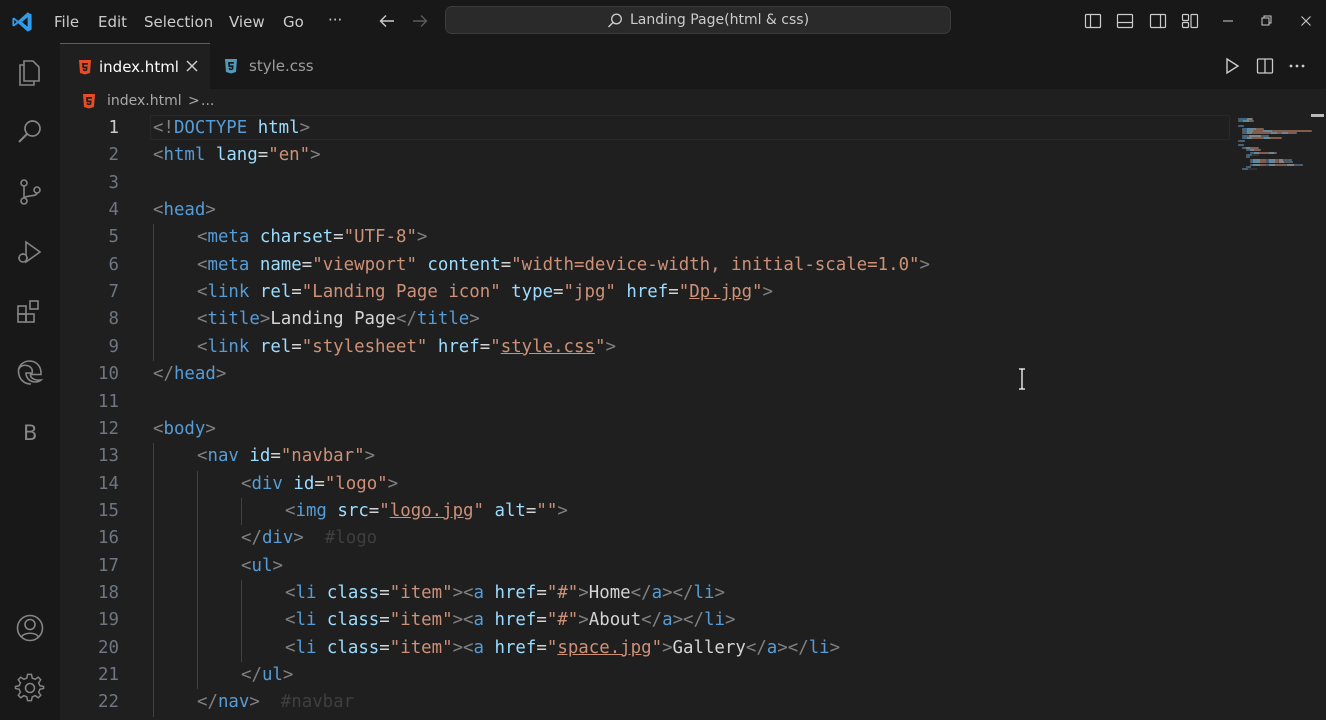 This screenshot has height=720, width=1326. Describe the element at coordinates (247, 22) in the screenshot. I see `menu-view: View` at that location.